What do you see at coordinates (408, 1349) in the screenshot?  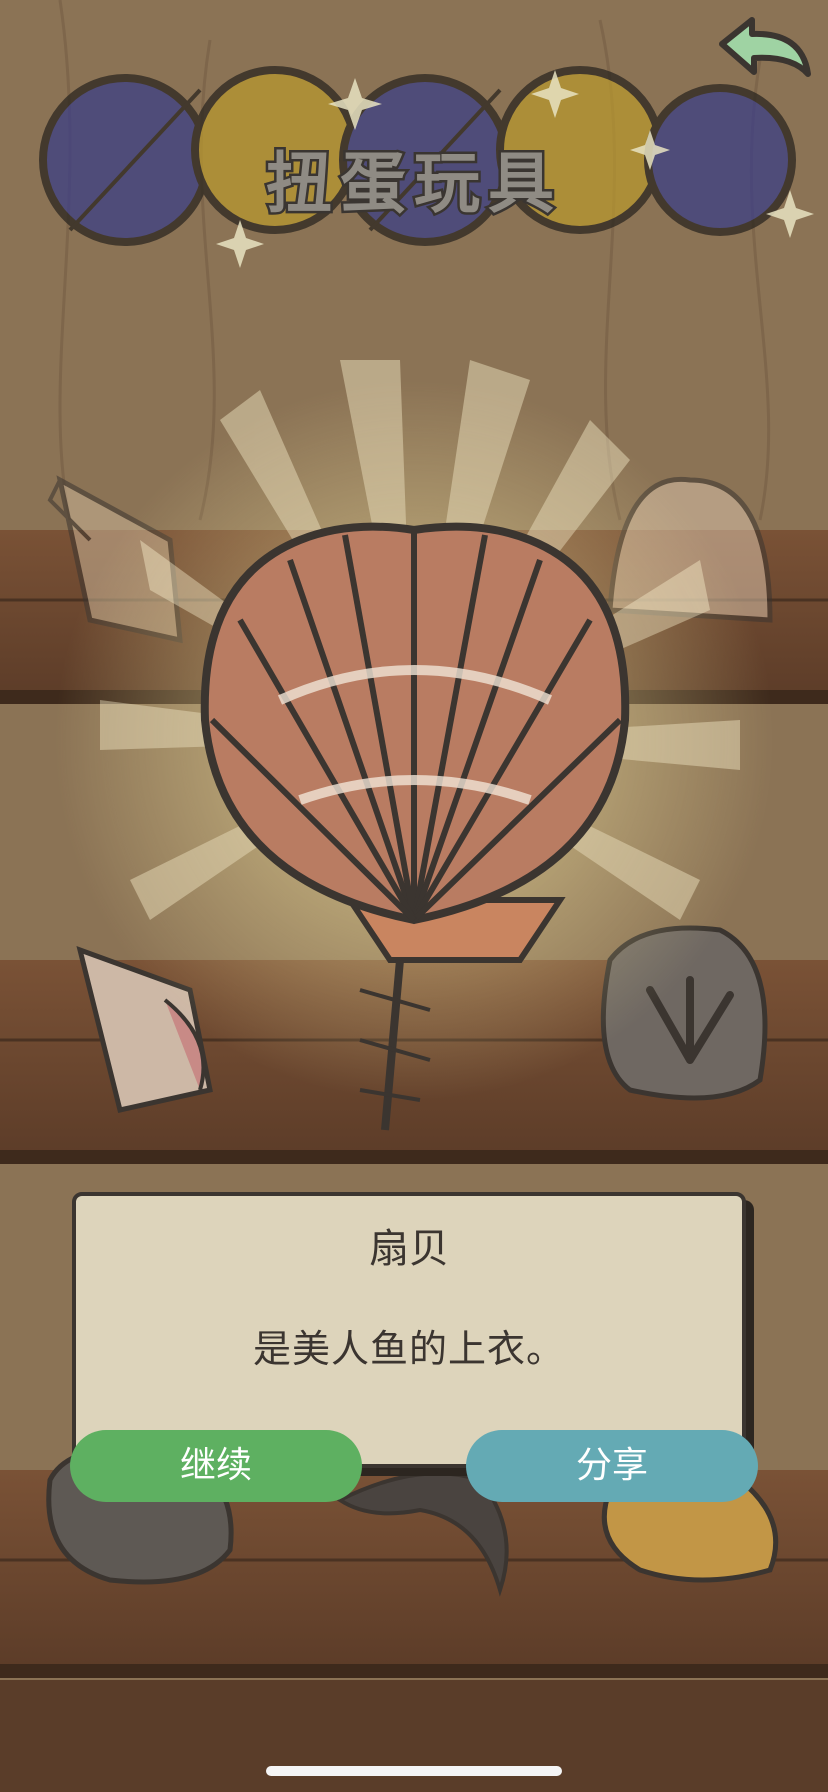 I see `item-description: 是美人鱼的上衣。` at bounding box center [408, 1349].